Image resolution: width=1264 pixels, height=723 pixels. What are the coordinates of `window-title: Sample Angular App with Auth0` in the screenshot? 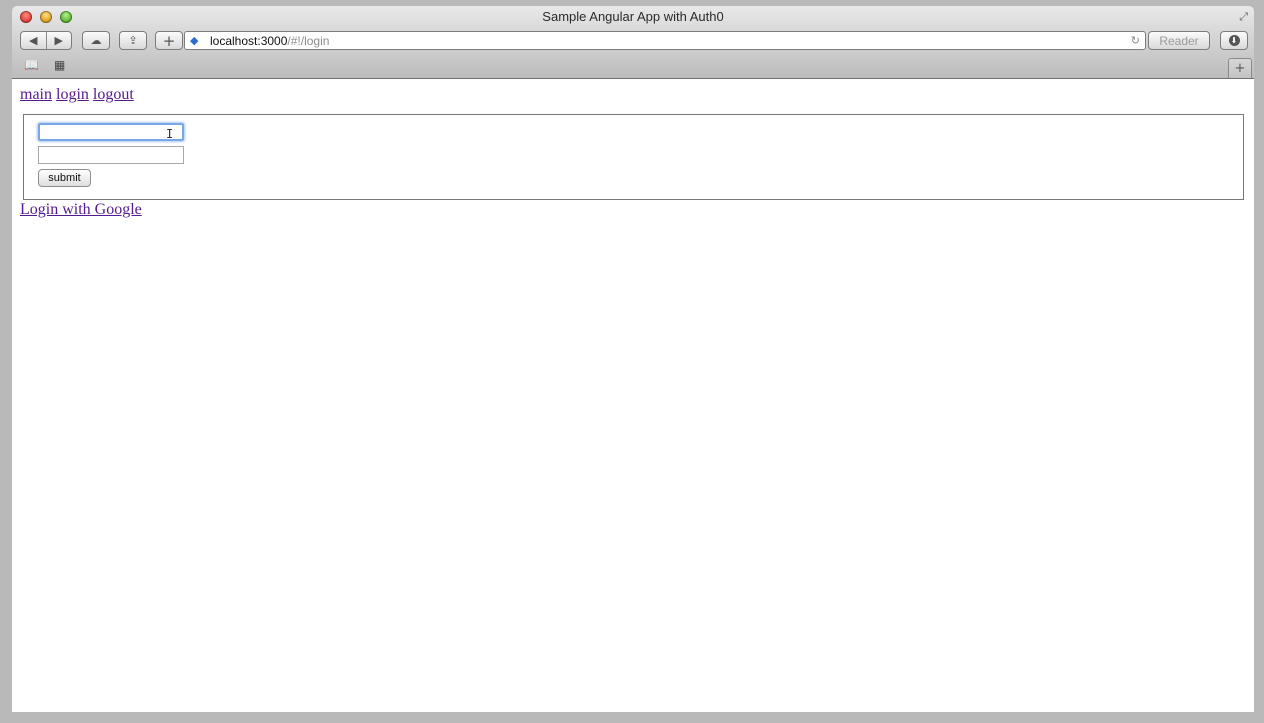 It's located at (633, 16).